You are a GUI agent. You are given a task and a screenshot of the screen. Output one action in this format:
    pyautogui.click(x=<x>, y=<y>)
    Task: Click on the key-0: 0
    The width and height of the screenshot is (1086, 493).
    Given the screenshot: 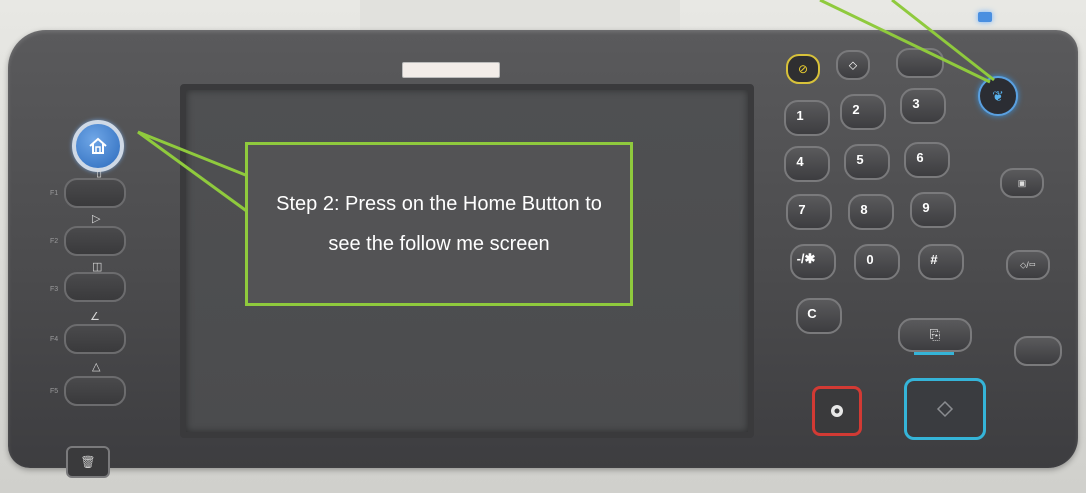 What is the action you would take?
    pyautogui.click(x=877, y=262)
    